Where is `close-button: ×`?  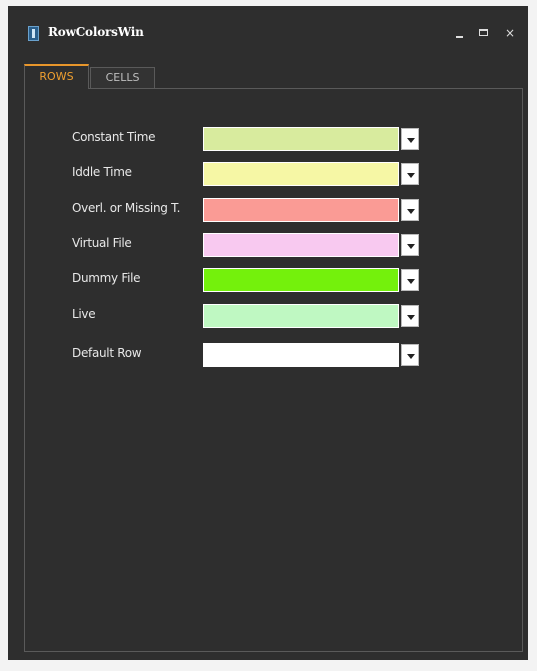
close-button: × is located at coordinates (510, 33).